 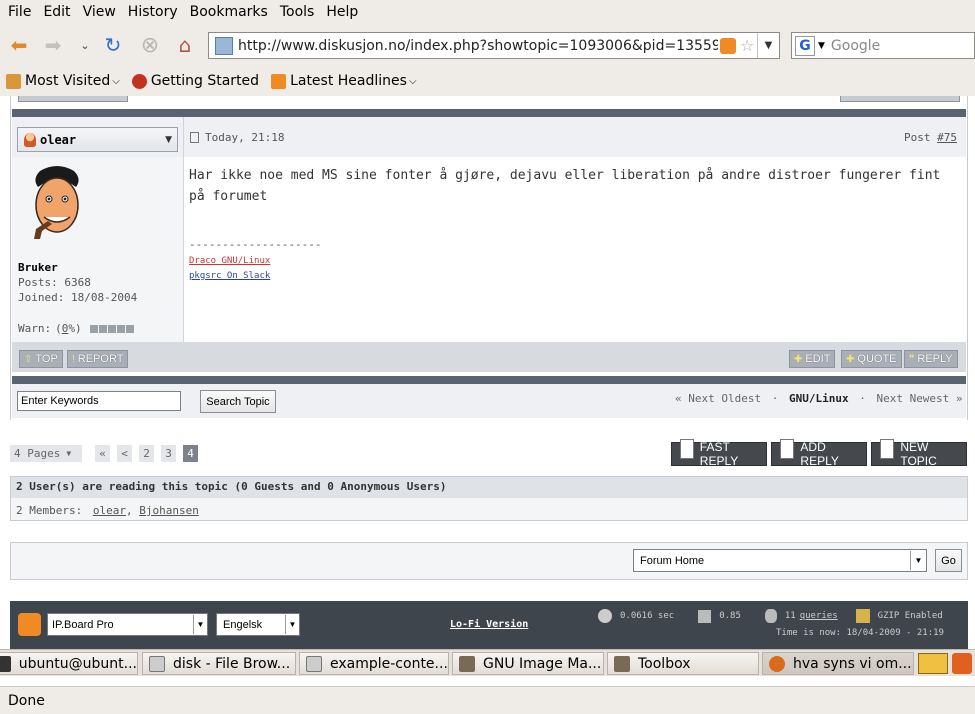 I want to click on members-label: 2 Members:, so click(x=49, y=510).